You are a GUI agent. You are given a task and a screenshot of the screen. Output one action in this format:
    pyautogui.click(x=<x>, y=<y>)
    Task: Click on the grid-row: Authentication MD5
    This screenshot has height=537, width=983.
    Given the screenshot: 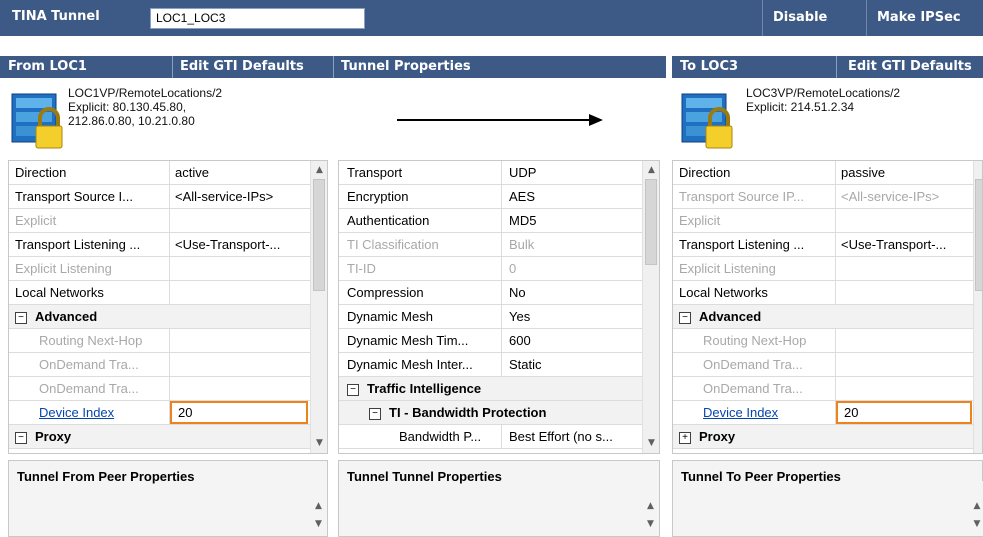 What is the action you would take?
    pyautogui.click(x=491, y=221)
    